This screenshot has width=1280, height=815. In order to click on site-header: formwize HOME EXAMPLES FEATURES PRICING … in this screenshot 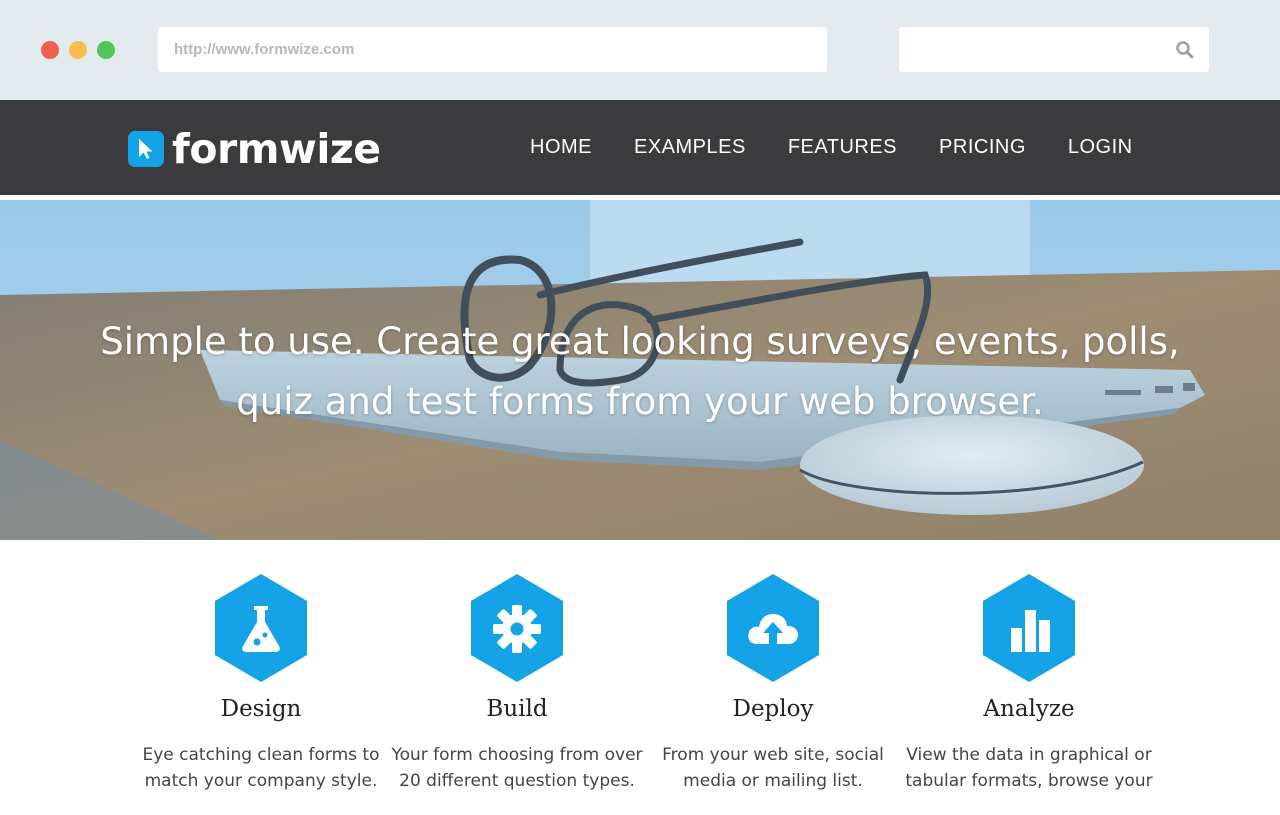, I will do `click(640, 154)`.